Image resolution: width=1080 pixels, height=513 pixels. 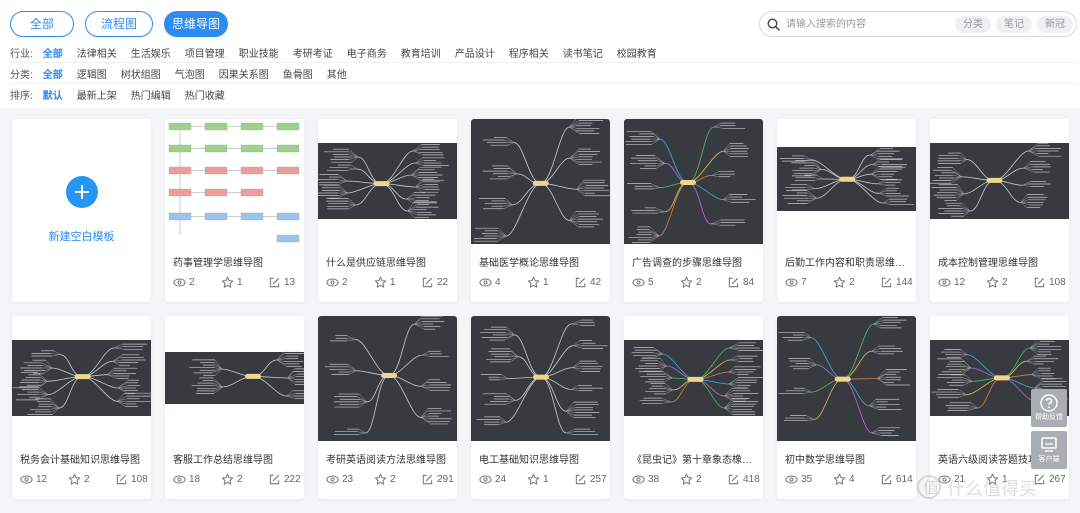 I want to click on edit-count: 257, so click(x=590, y=479).